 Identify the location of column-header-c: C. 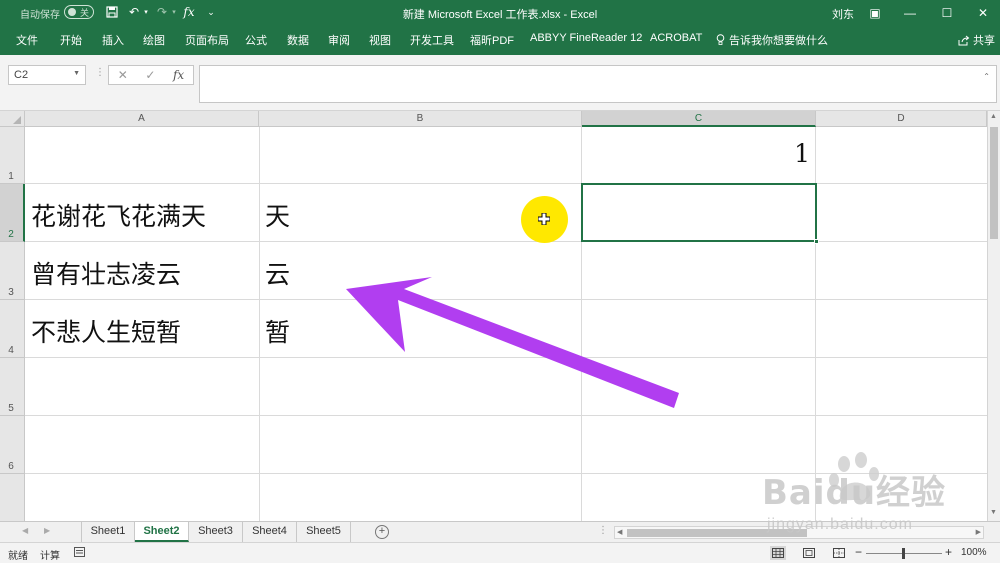
(699, 119).